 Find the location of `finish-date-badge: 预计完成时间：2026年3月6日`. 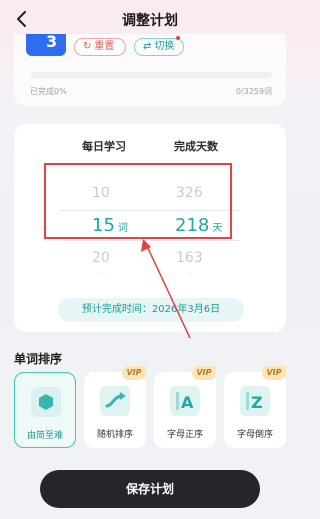

finish-date-badge: 预计完成时间：2026年3月6日 is located at coordinates (151, 310).